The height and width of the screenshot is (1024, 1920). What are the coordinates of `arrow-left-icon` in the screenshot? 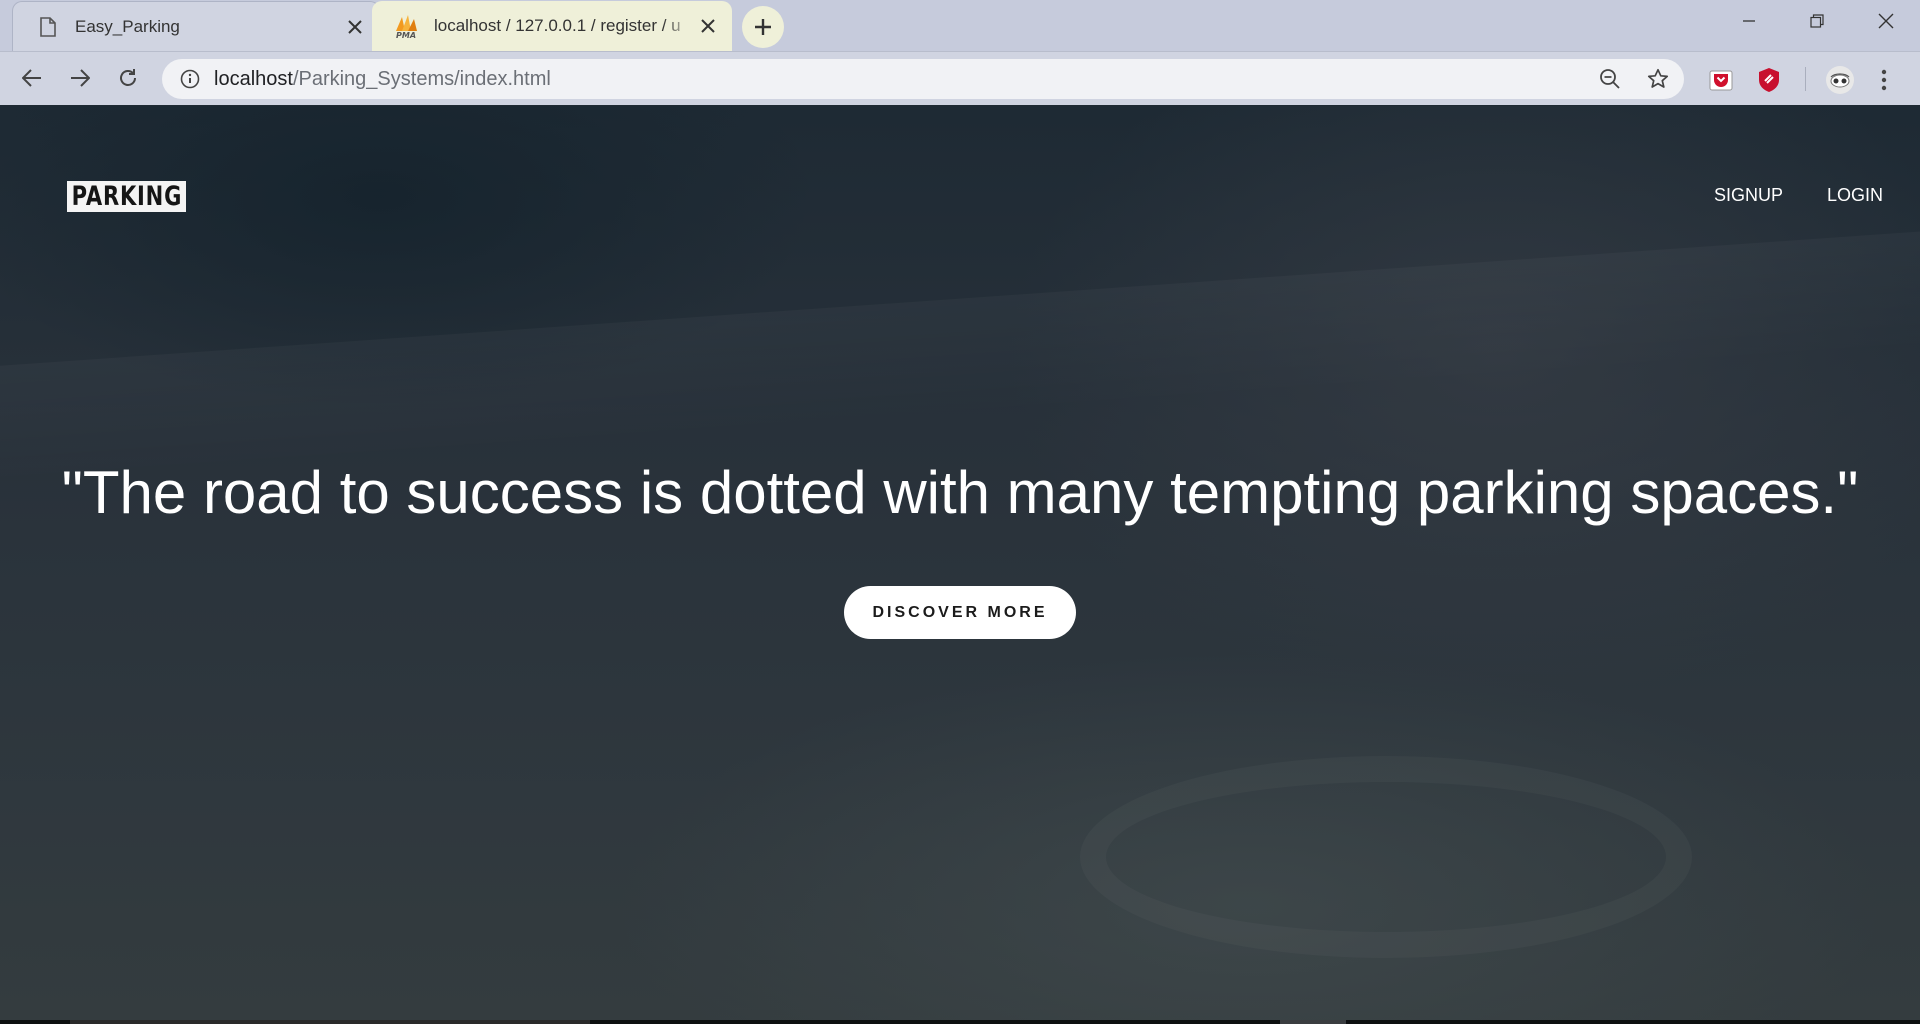 It's located at (31, 78).